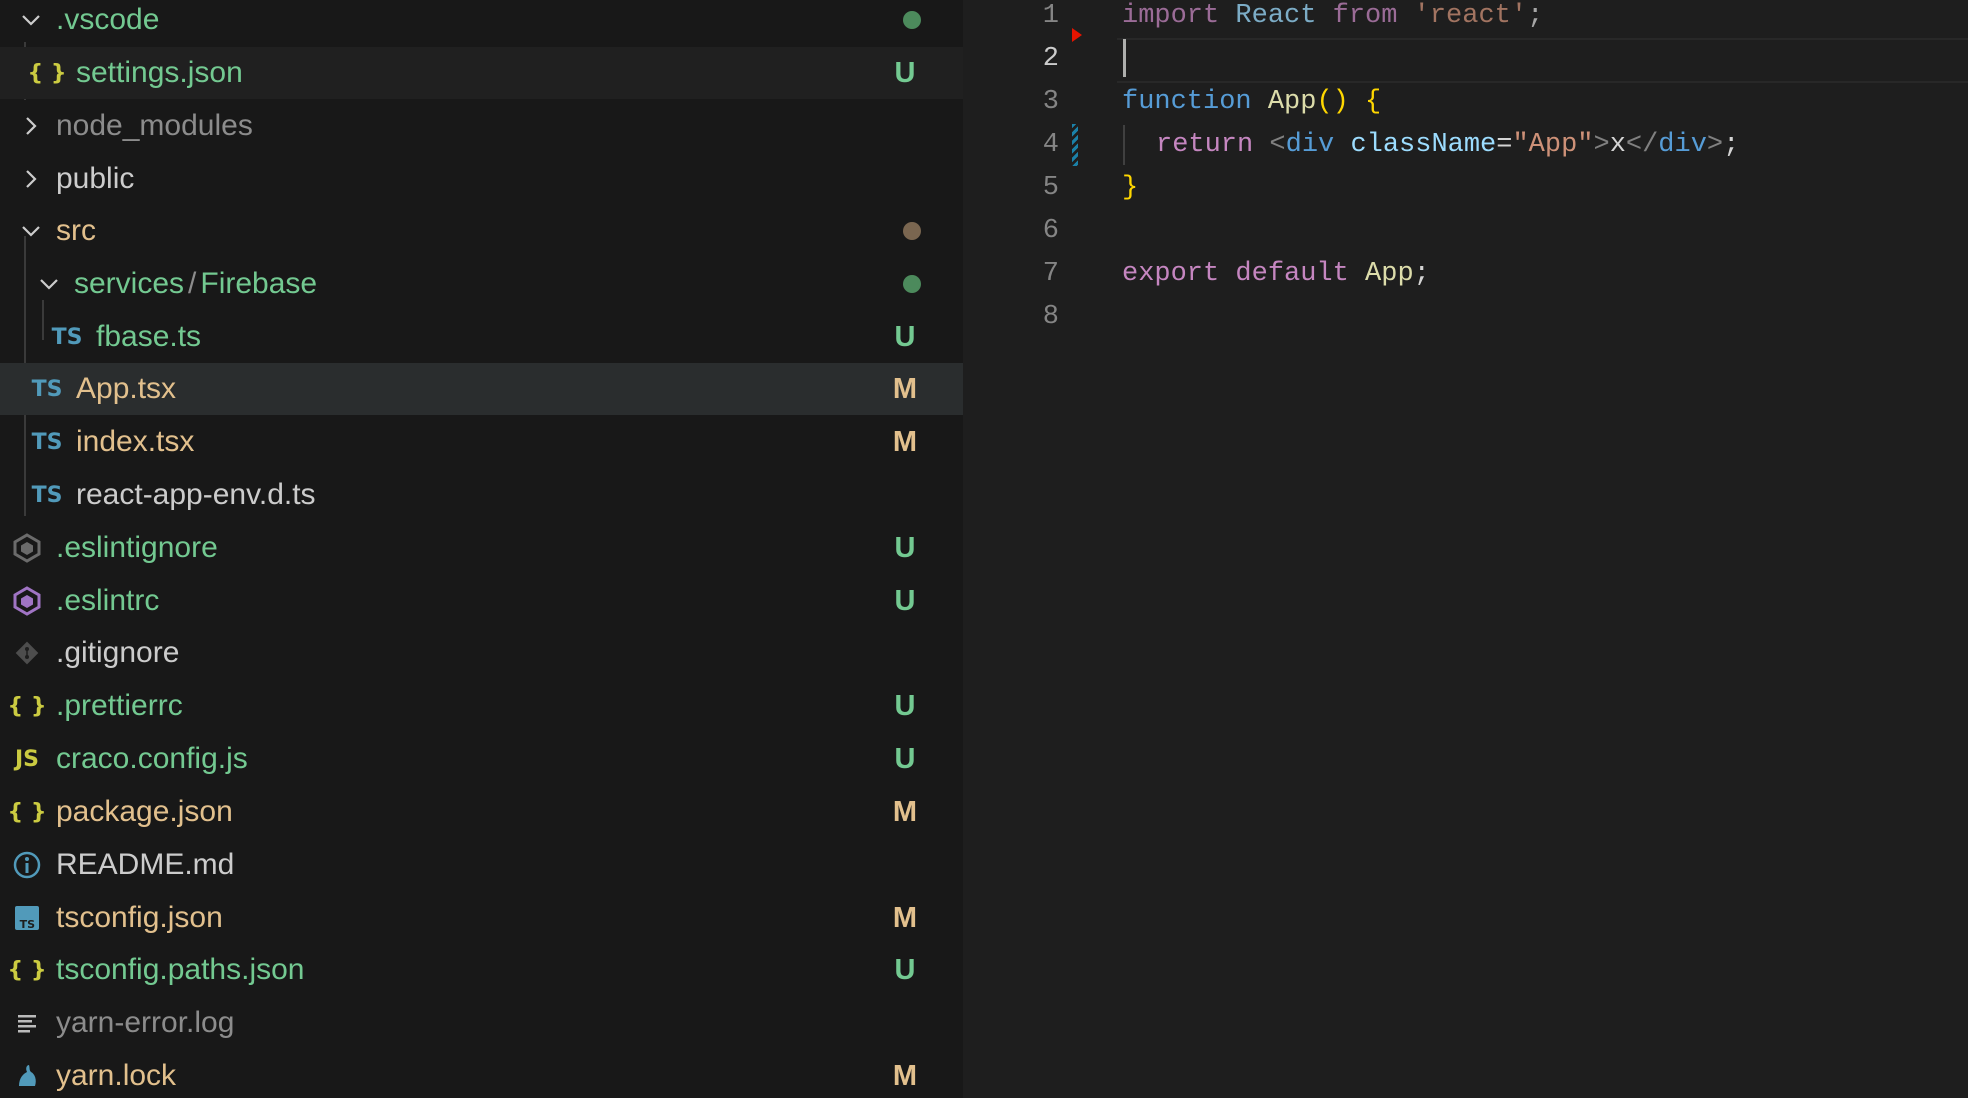 The image size is (1968, 1098). I want to click on folder-name-firebase: Firebase, so click(259, 283).